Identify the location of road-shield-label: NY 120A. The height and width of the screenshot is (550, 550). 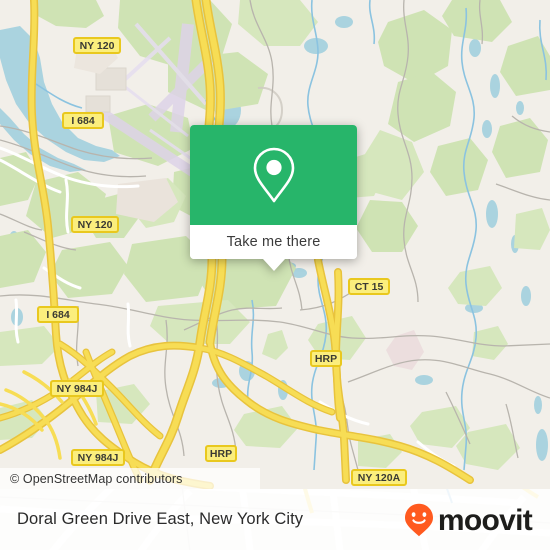
(379, 478).